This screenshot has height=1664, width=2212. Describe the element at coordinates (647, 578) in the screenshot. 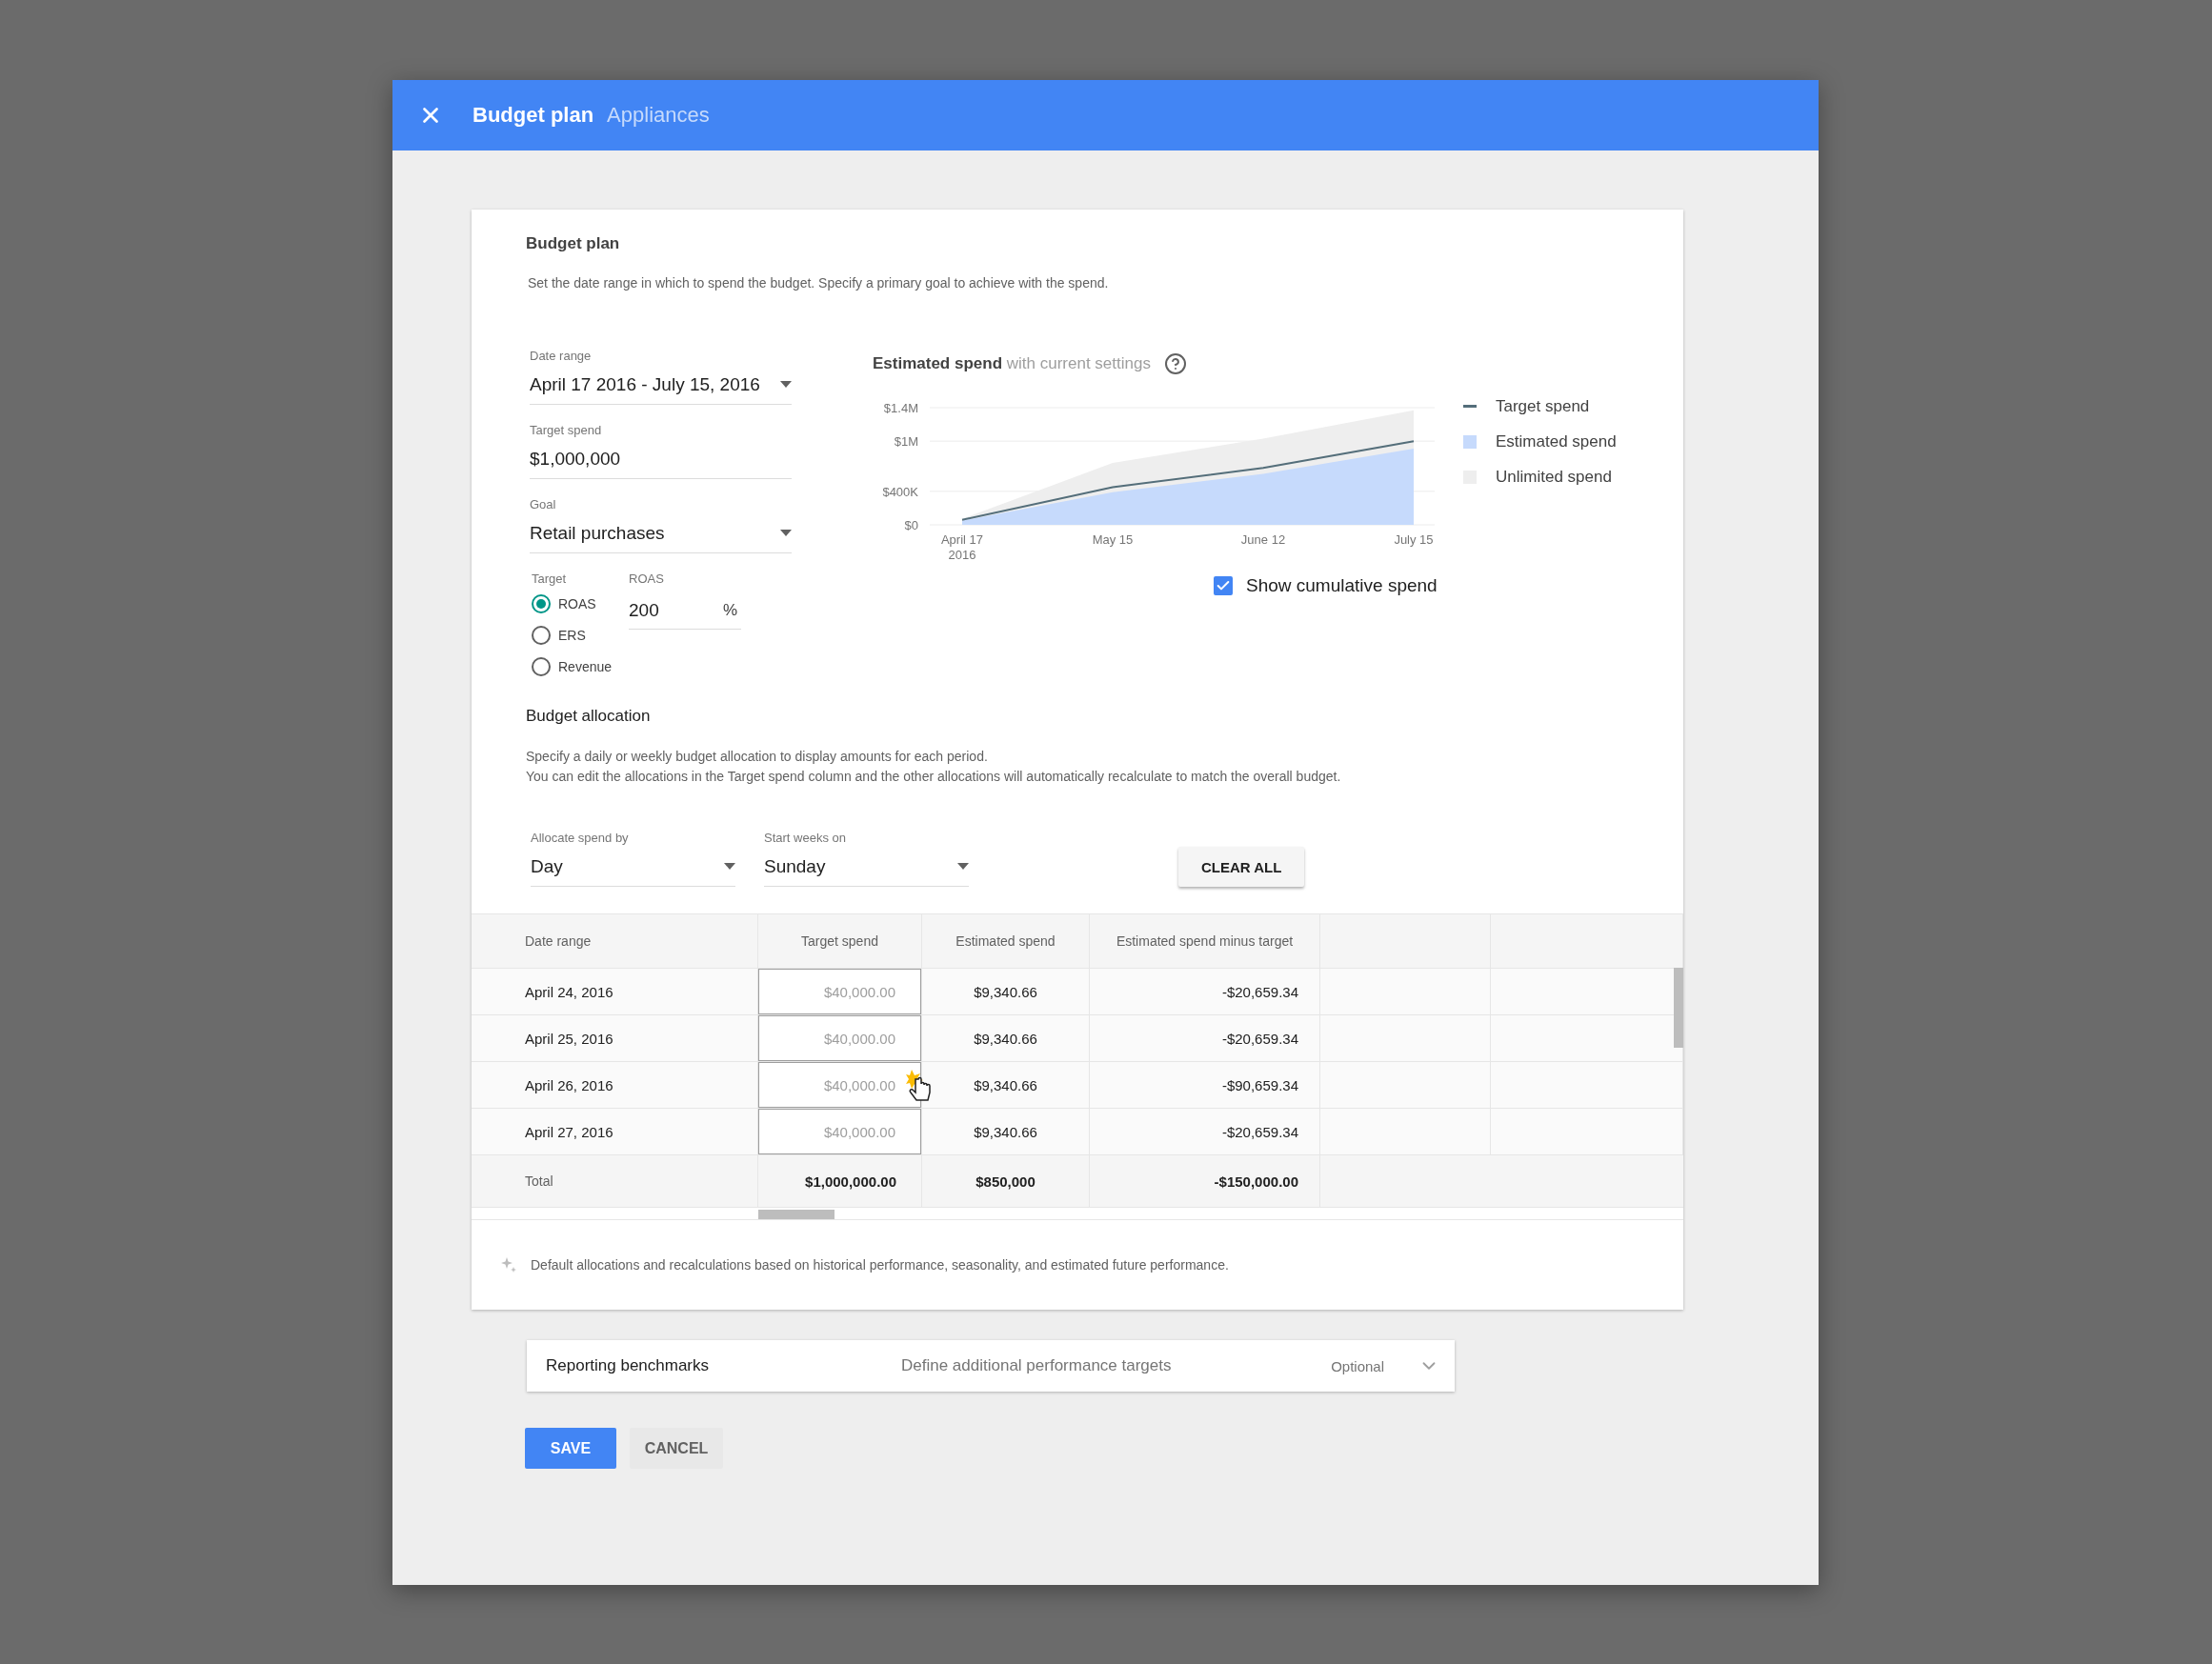

I see `field-label: ROAS` at that location.